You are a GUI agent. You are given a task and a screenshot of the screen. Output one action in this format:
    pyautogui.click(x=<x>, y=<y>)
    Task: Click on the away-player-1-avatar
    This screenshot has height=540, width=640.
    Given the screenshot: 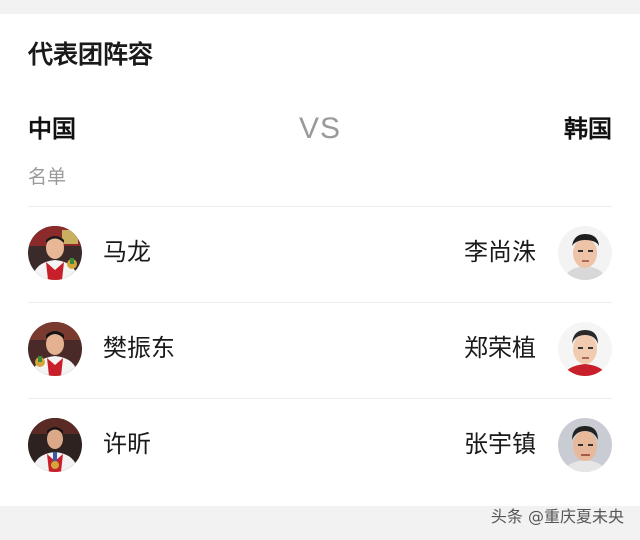 What is the action you would take?
    pyautogui.click(x=585, y=253)
    